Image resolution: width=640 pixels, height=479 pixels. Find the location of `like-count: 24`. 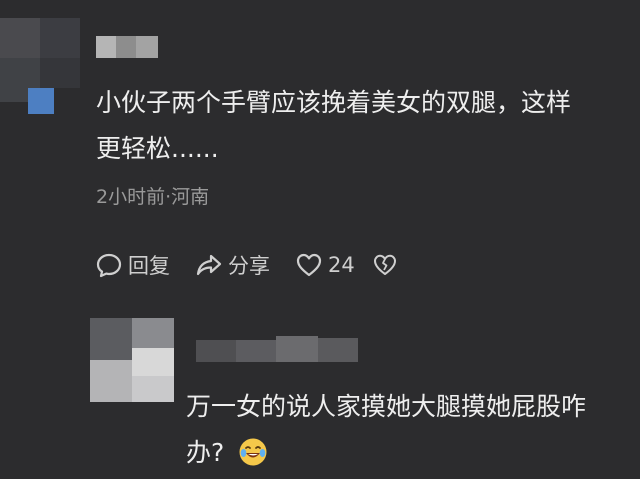

like-count: 24 is located at coordinates (341, 265).